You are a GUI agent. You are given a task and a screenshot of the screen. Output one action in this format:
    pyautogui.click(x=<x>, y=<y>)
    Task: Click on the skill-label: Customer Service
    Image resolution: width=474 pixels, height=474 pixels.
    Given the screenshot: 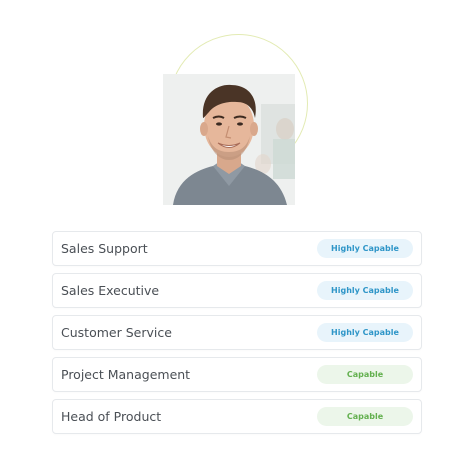 What is the action you would take?
    pyautogui.click(x=116, y=332)
    